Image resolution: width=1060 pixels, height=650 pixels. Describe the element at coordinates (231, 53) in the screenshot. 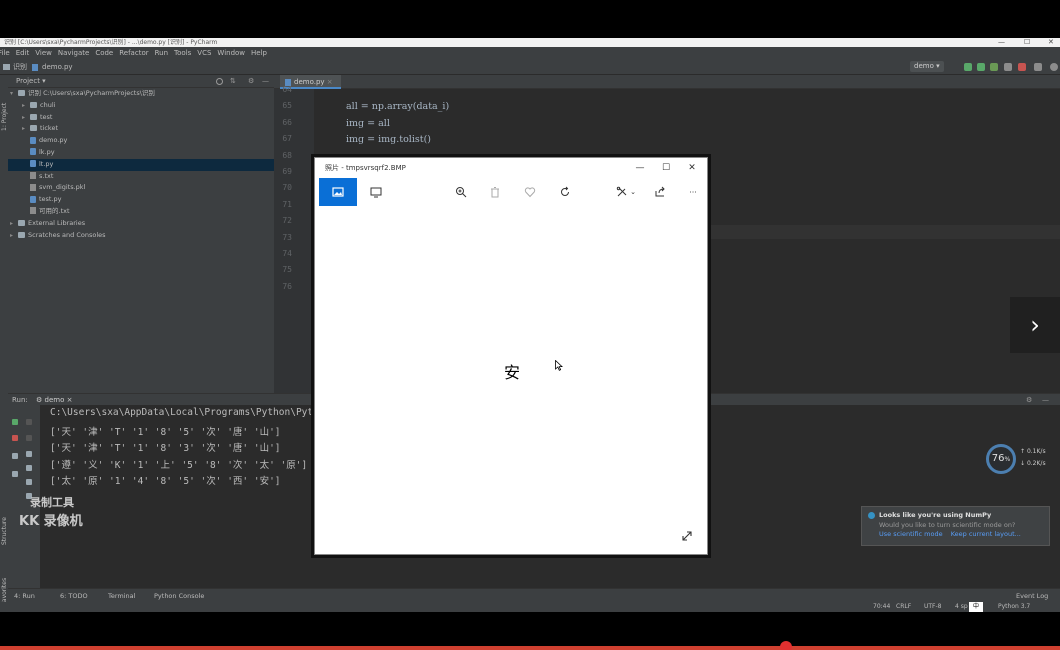

I see `menu-window: Window` at that location.